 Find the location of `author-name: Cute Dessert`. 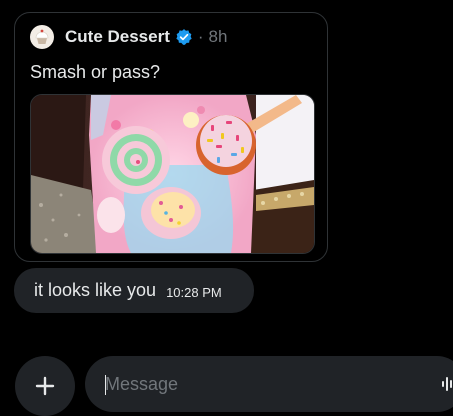

author-name: Cute Dessert is located at coordinates (117, 37).